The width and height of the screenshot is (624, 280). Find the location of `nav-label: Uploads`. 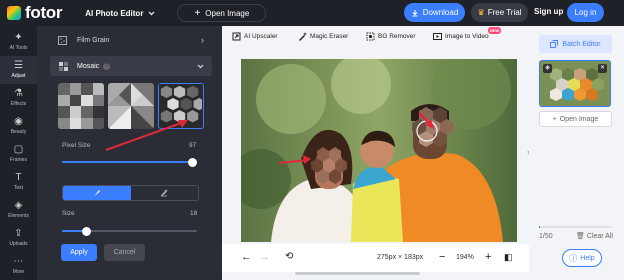

nav-label: Uploads is located at coordinates (18, 244).